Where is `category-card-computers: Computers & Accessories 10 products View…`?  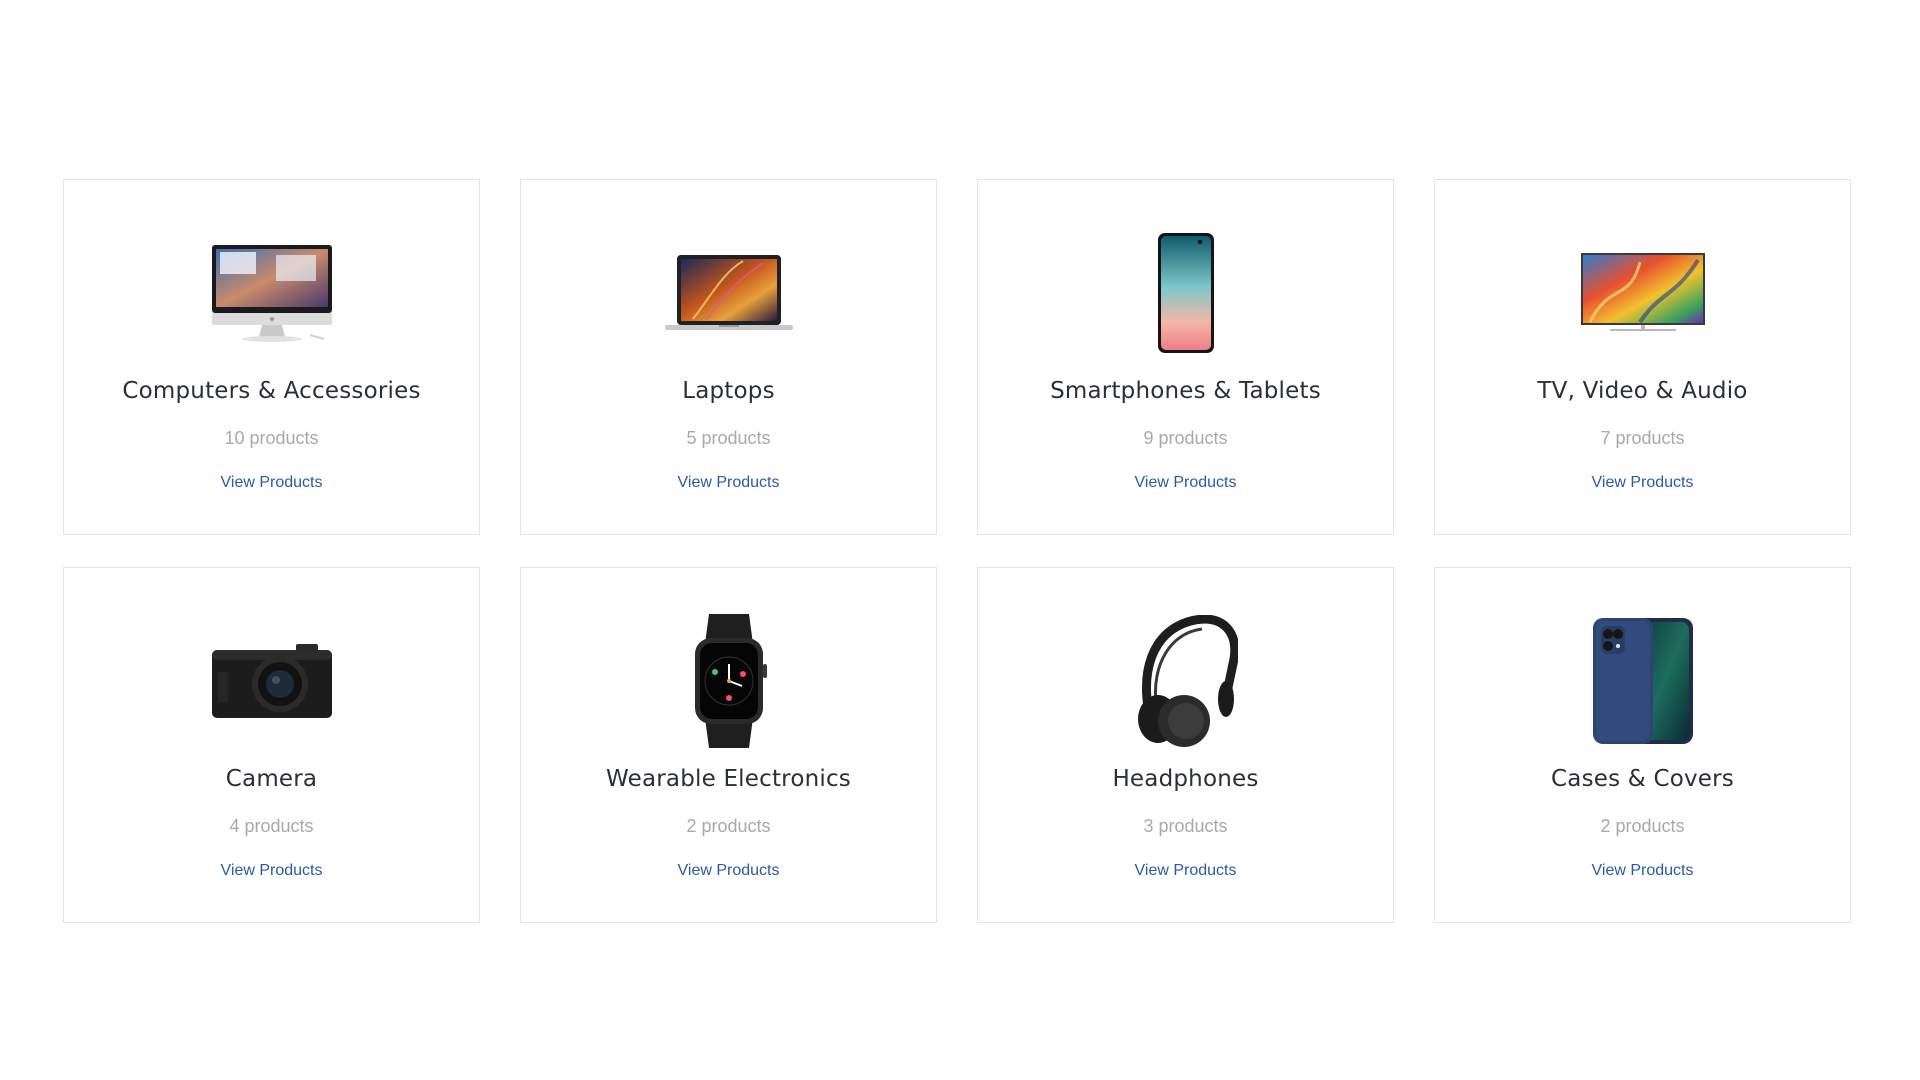
category-card-computers: Computers & Accessories 10 products View… is located at coordinates (271, 357).